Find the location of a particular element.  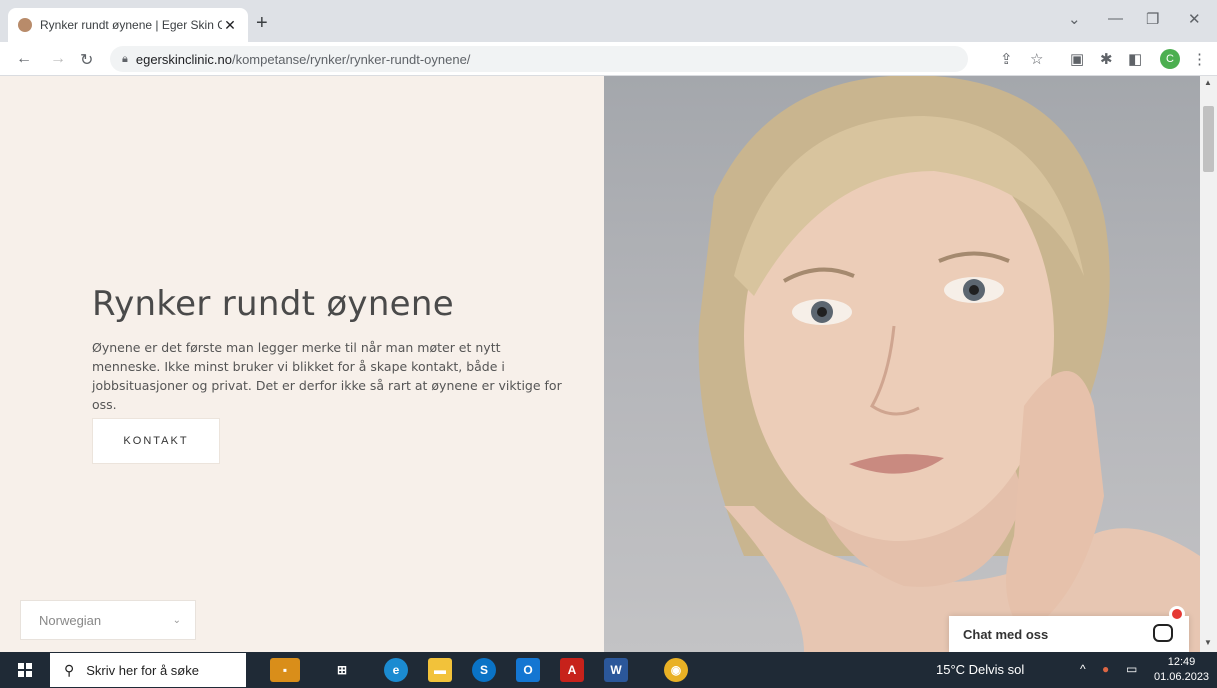

clock-date: 01.06.2023 is located at coordinates (1182, 677).